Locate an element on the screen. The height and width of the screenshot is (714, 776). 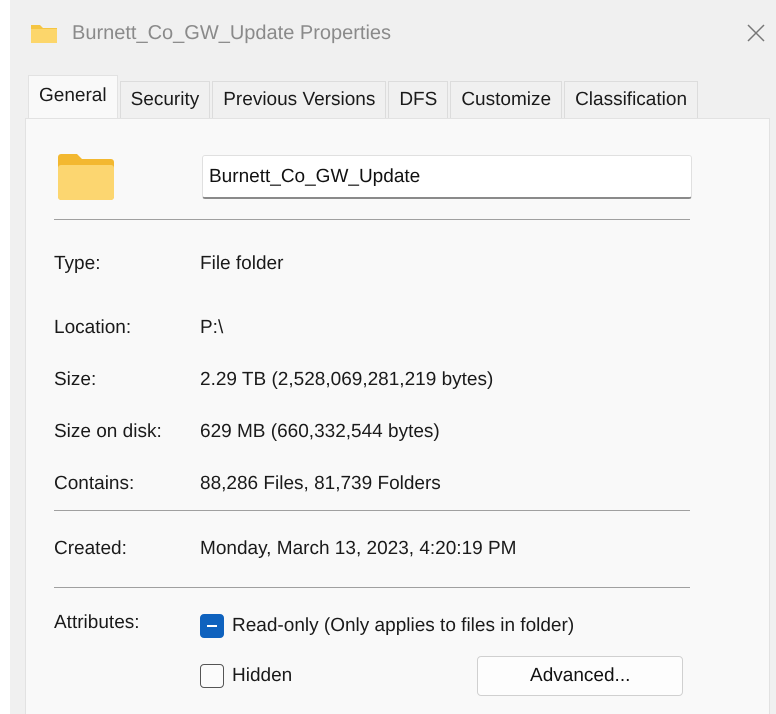
checkbox-label: Hidden is located at coordinates (262, 676).